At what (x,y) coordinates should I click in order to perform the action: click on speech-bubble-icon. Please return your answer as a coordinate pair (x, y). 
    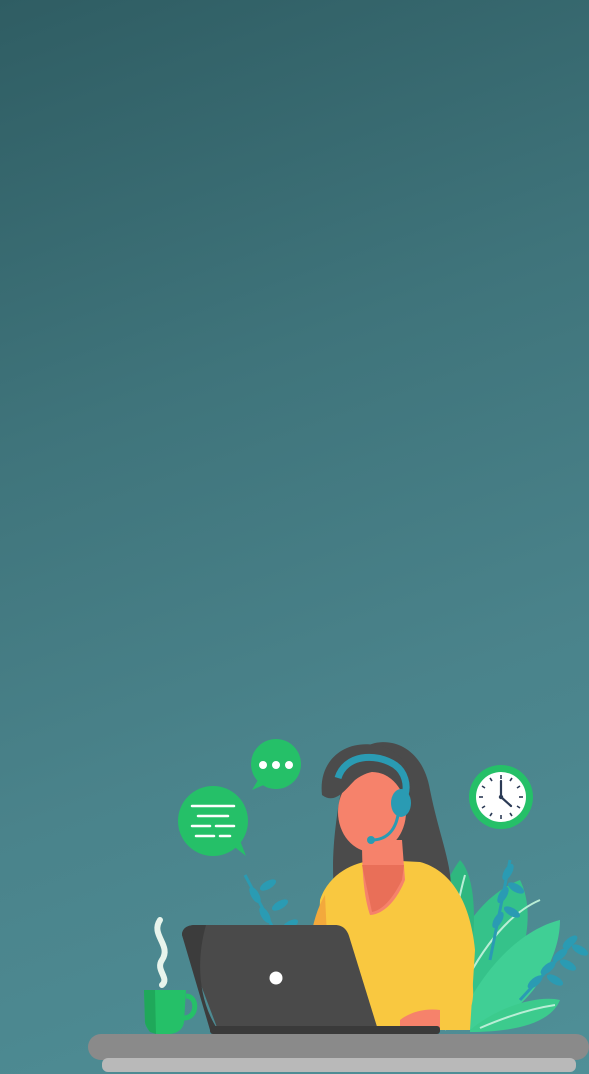
    Looking at the image, I should click on (213, 821).